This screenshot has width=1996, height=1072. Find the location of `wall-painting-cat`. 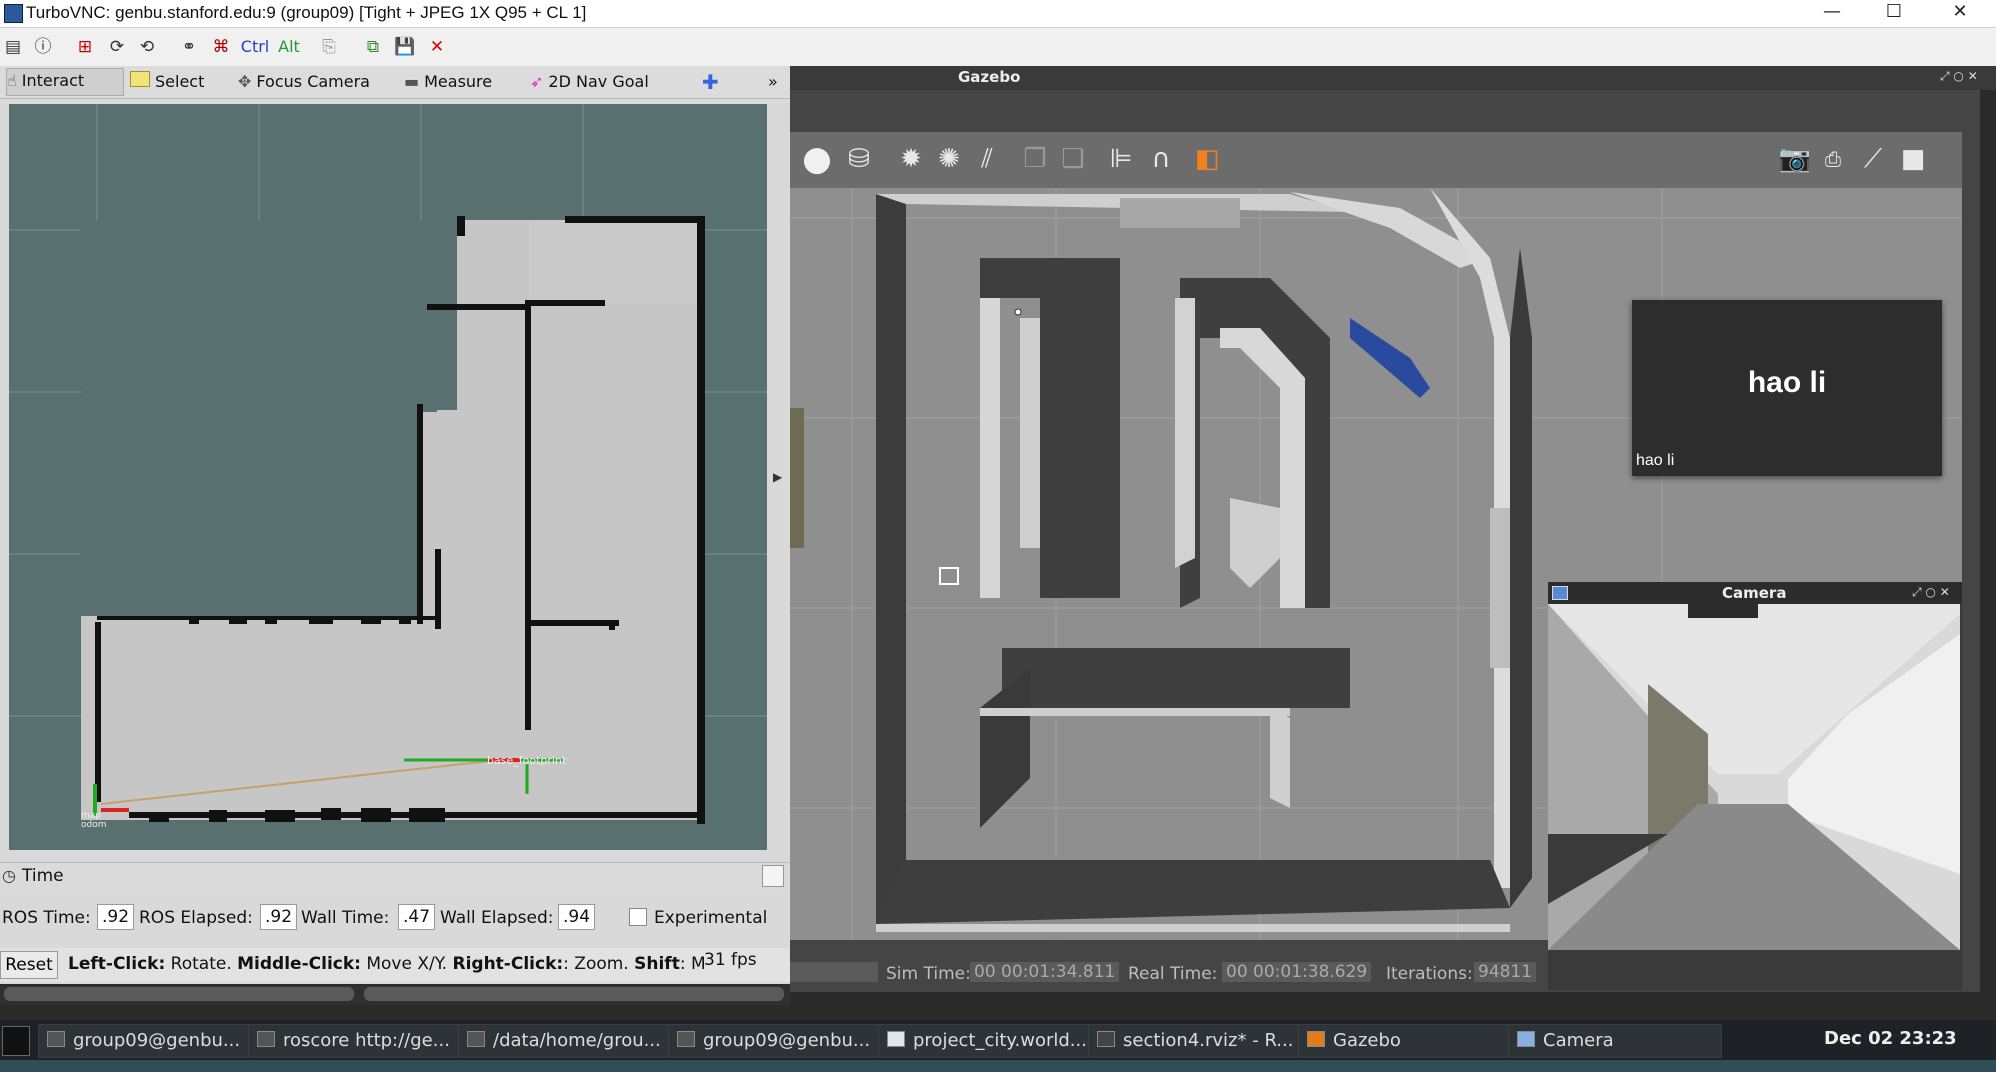

wall-painting-cat is located at coordinates (1180, 213).